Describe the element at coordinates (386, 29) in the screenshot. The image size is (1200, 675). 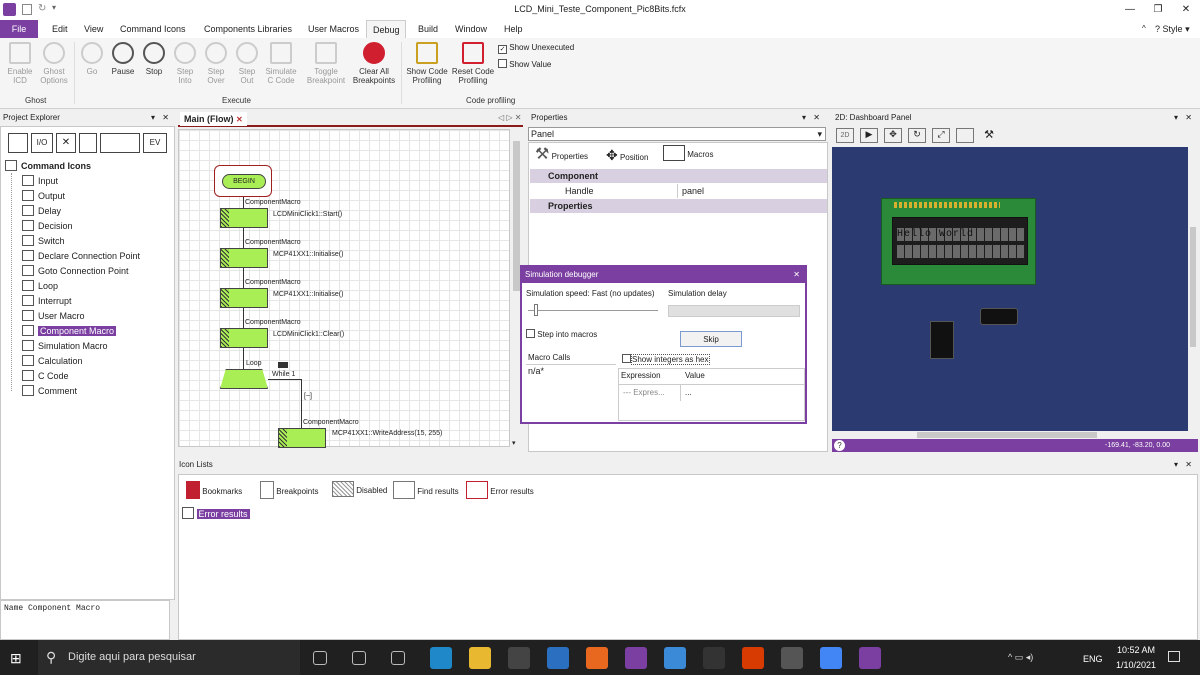
I see `menu-debug: Debug` at that location.